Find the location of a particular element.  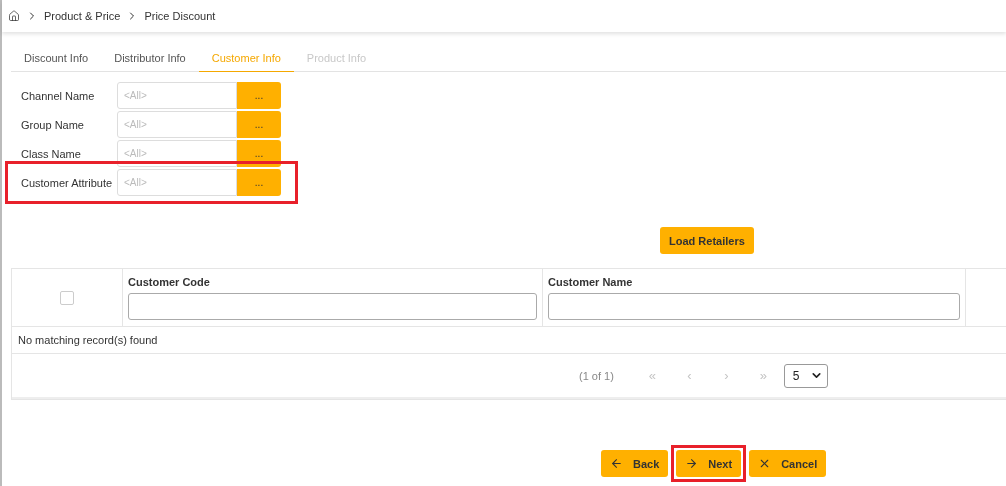

home-icon is located at coordinates (14, 16).